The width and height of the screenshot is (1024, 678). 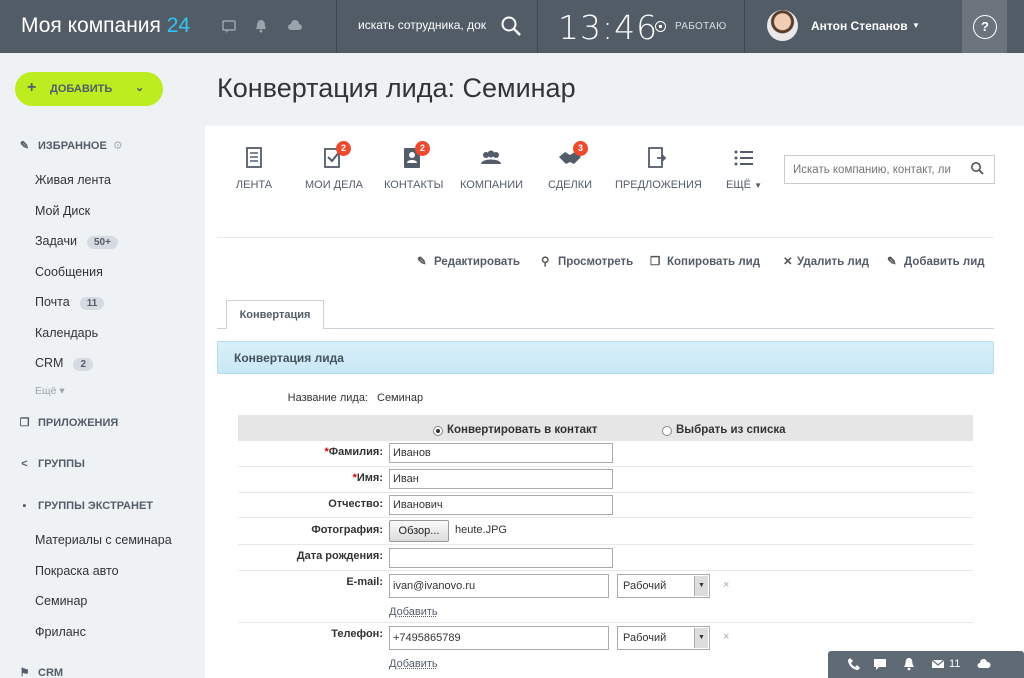 What do you see at coordinates (62, 211) in the screenshot?
I see `sidebar-item-disk: Мой Диск` at bounding box center [62, 211].